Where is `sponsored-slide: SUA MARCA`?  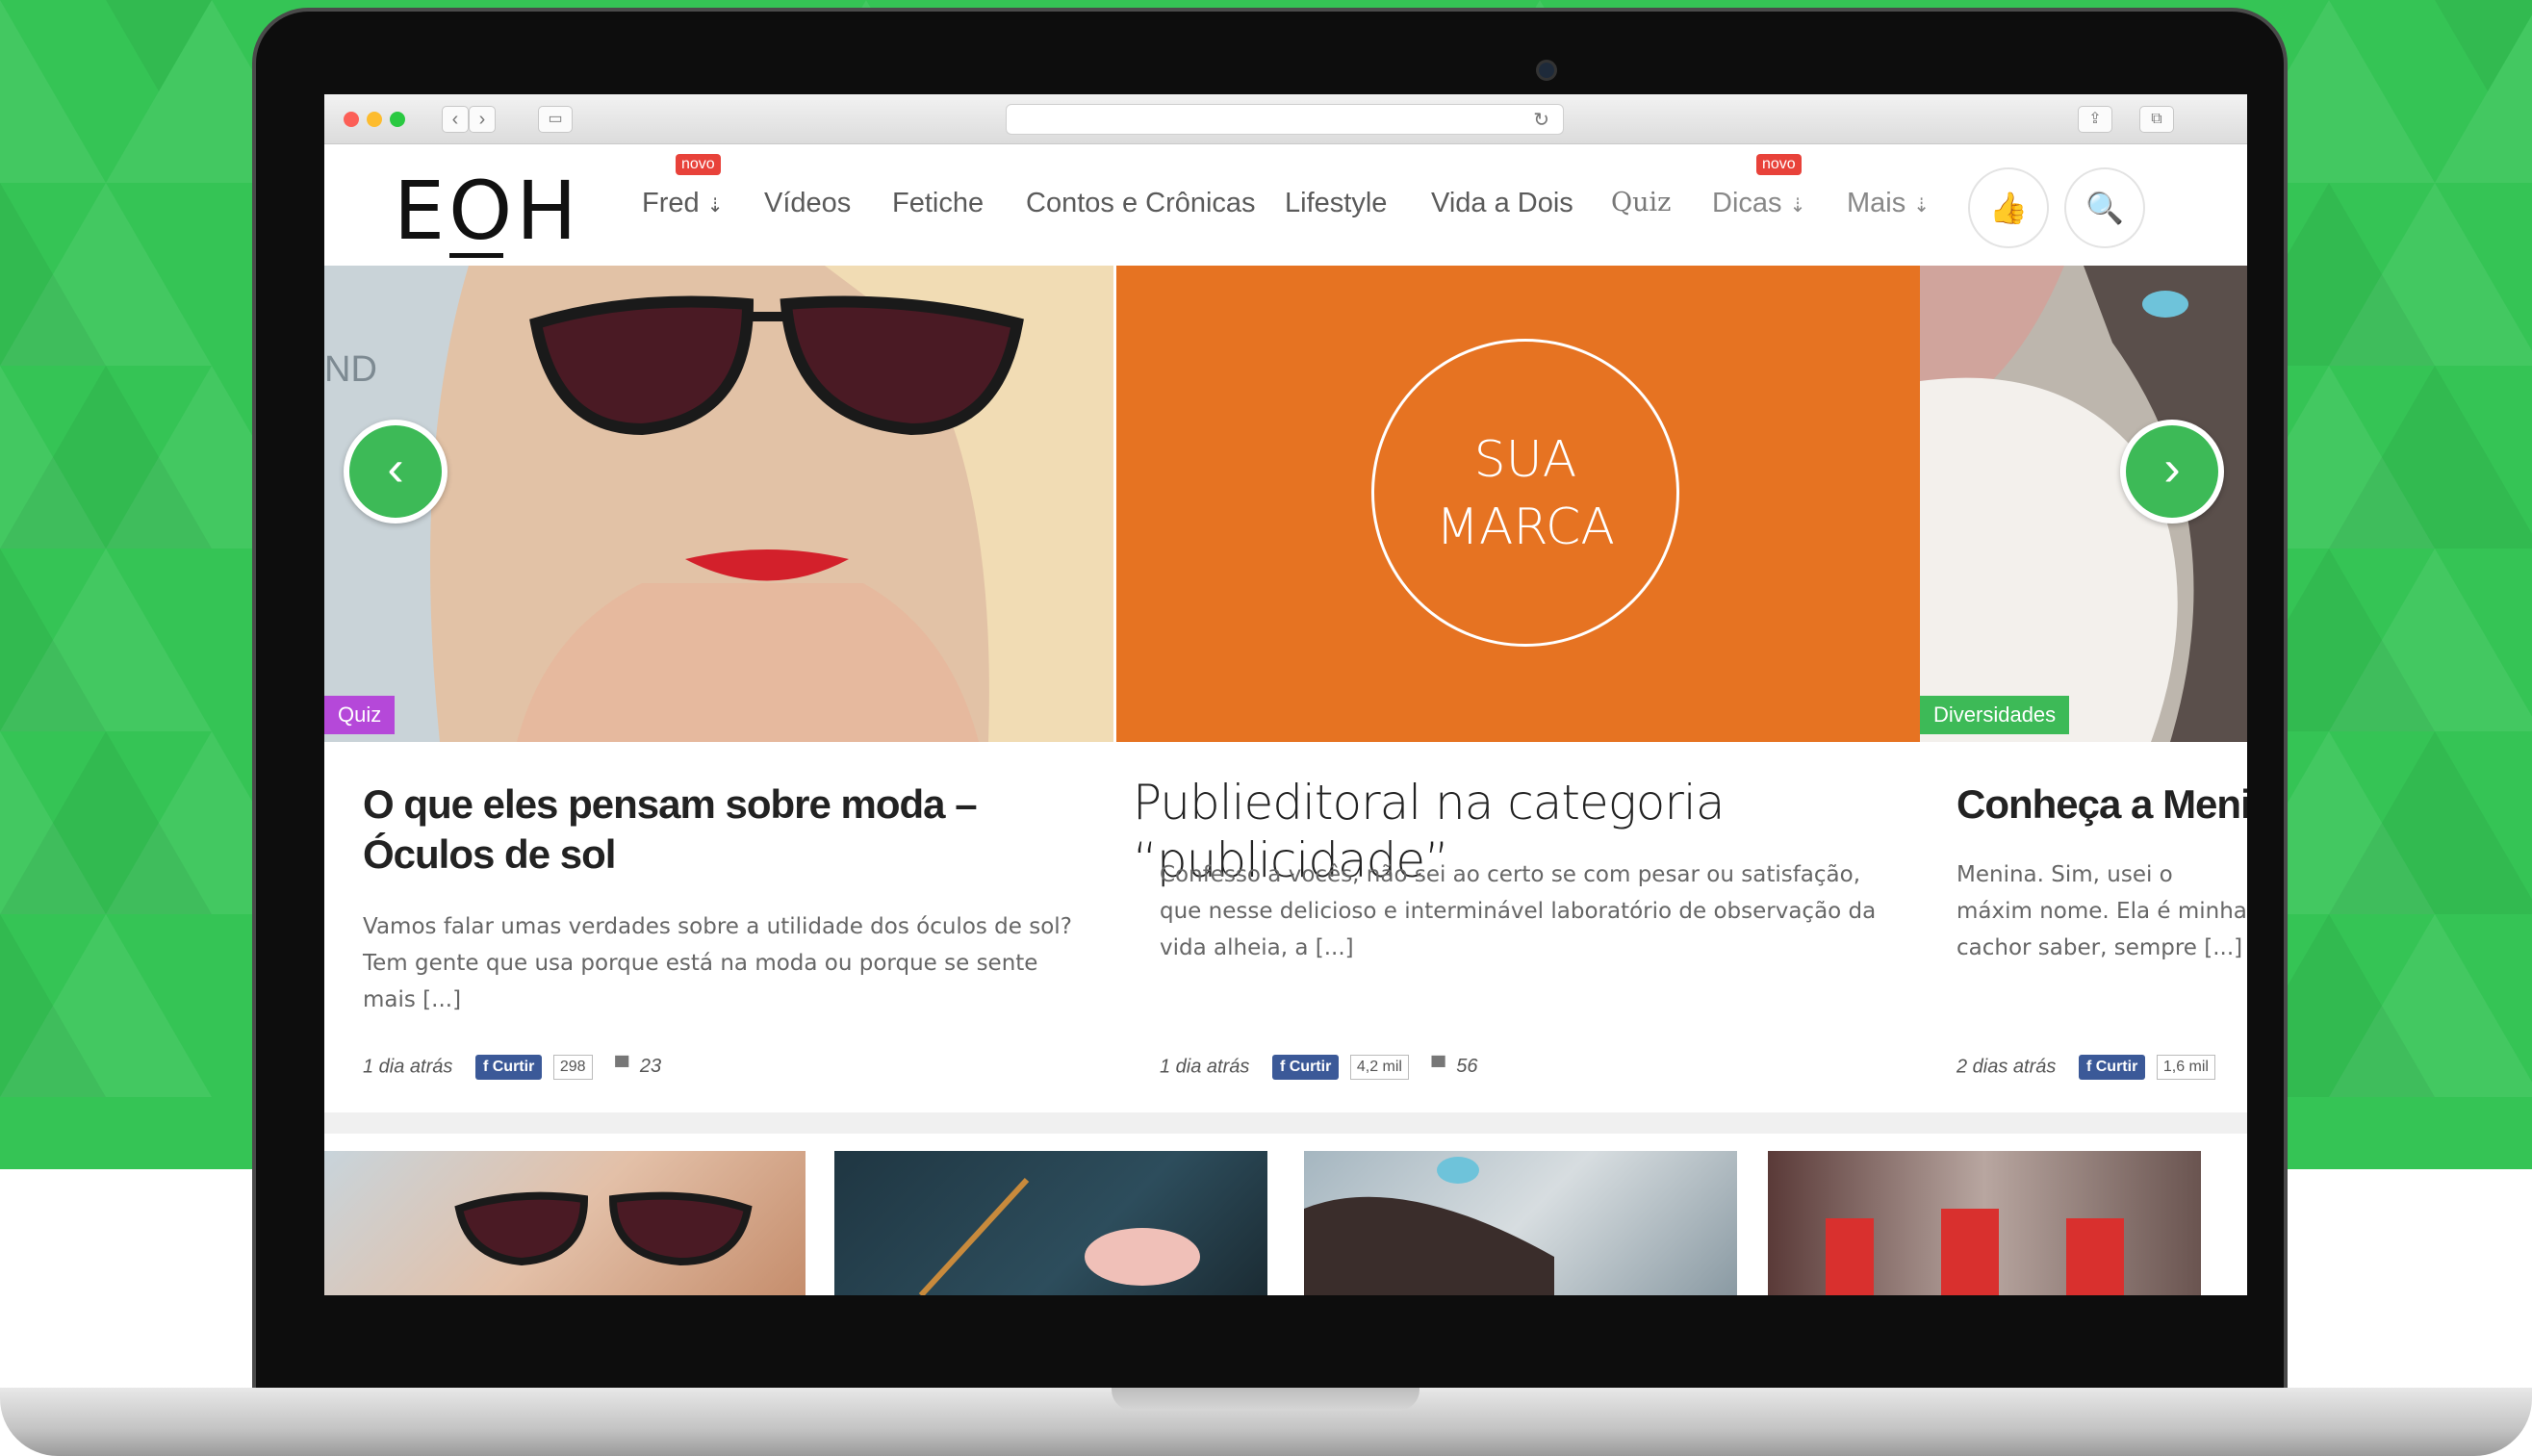
sponsored-slide: SUA MARCA is located at coordinates (1518, 504).